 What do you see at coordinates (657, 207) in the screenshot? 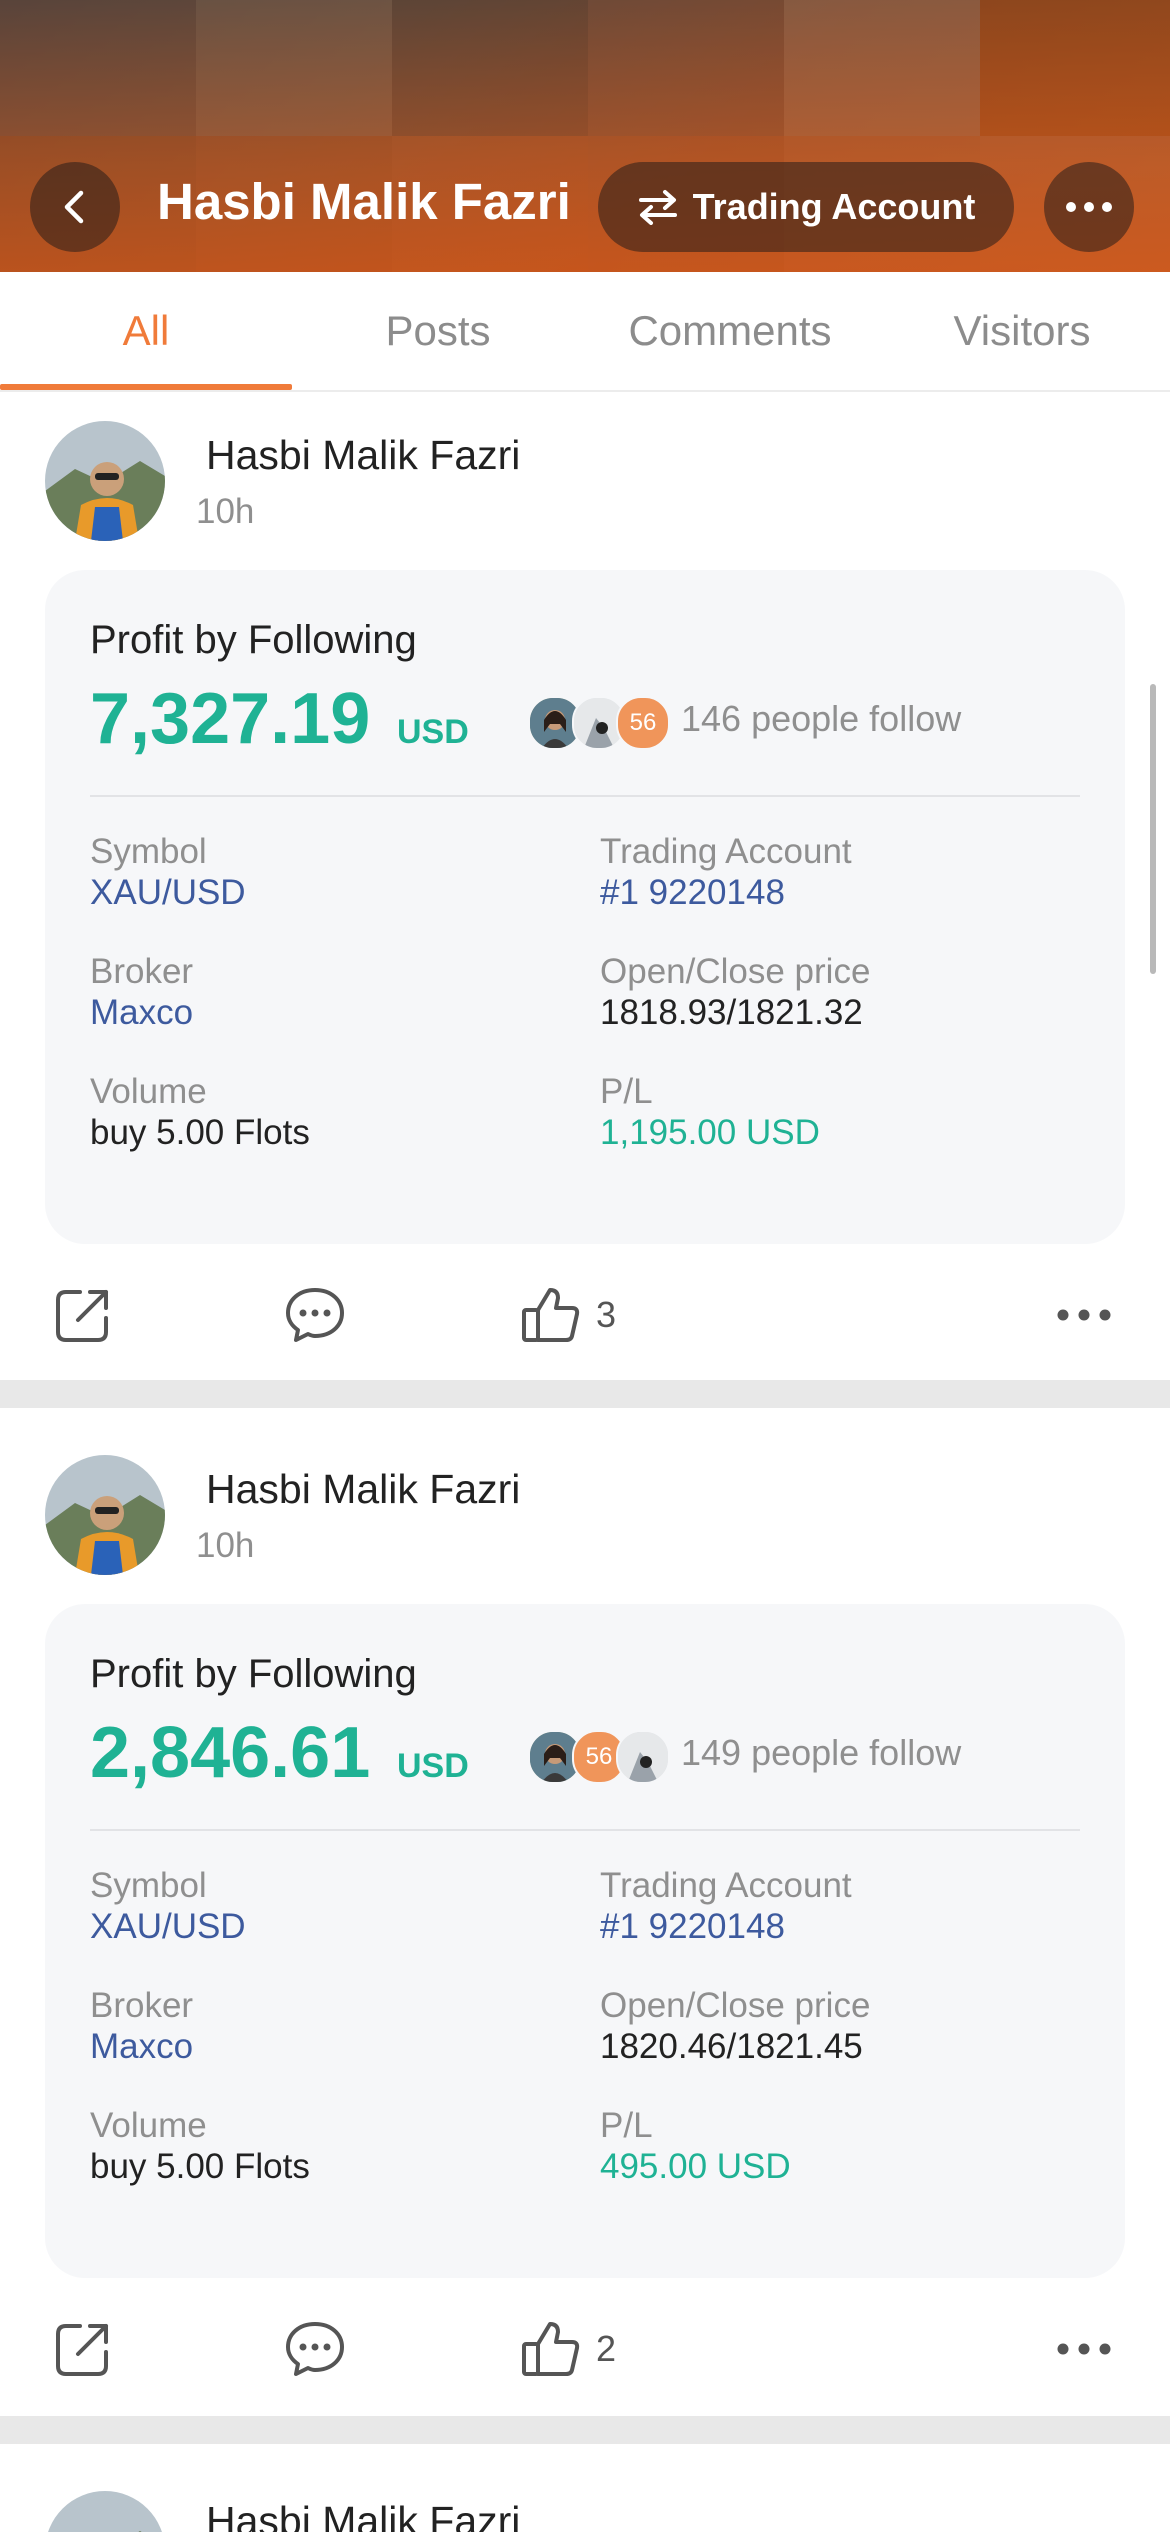
I see `swap-arrows-icon` at bounding box center [657, 207].